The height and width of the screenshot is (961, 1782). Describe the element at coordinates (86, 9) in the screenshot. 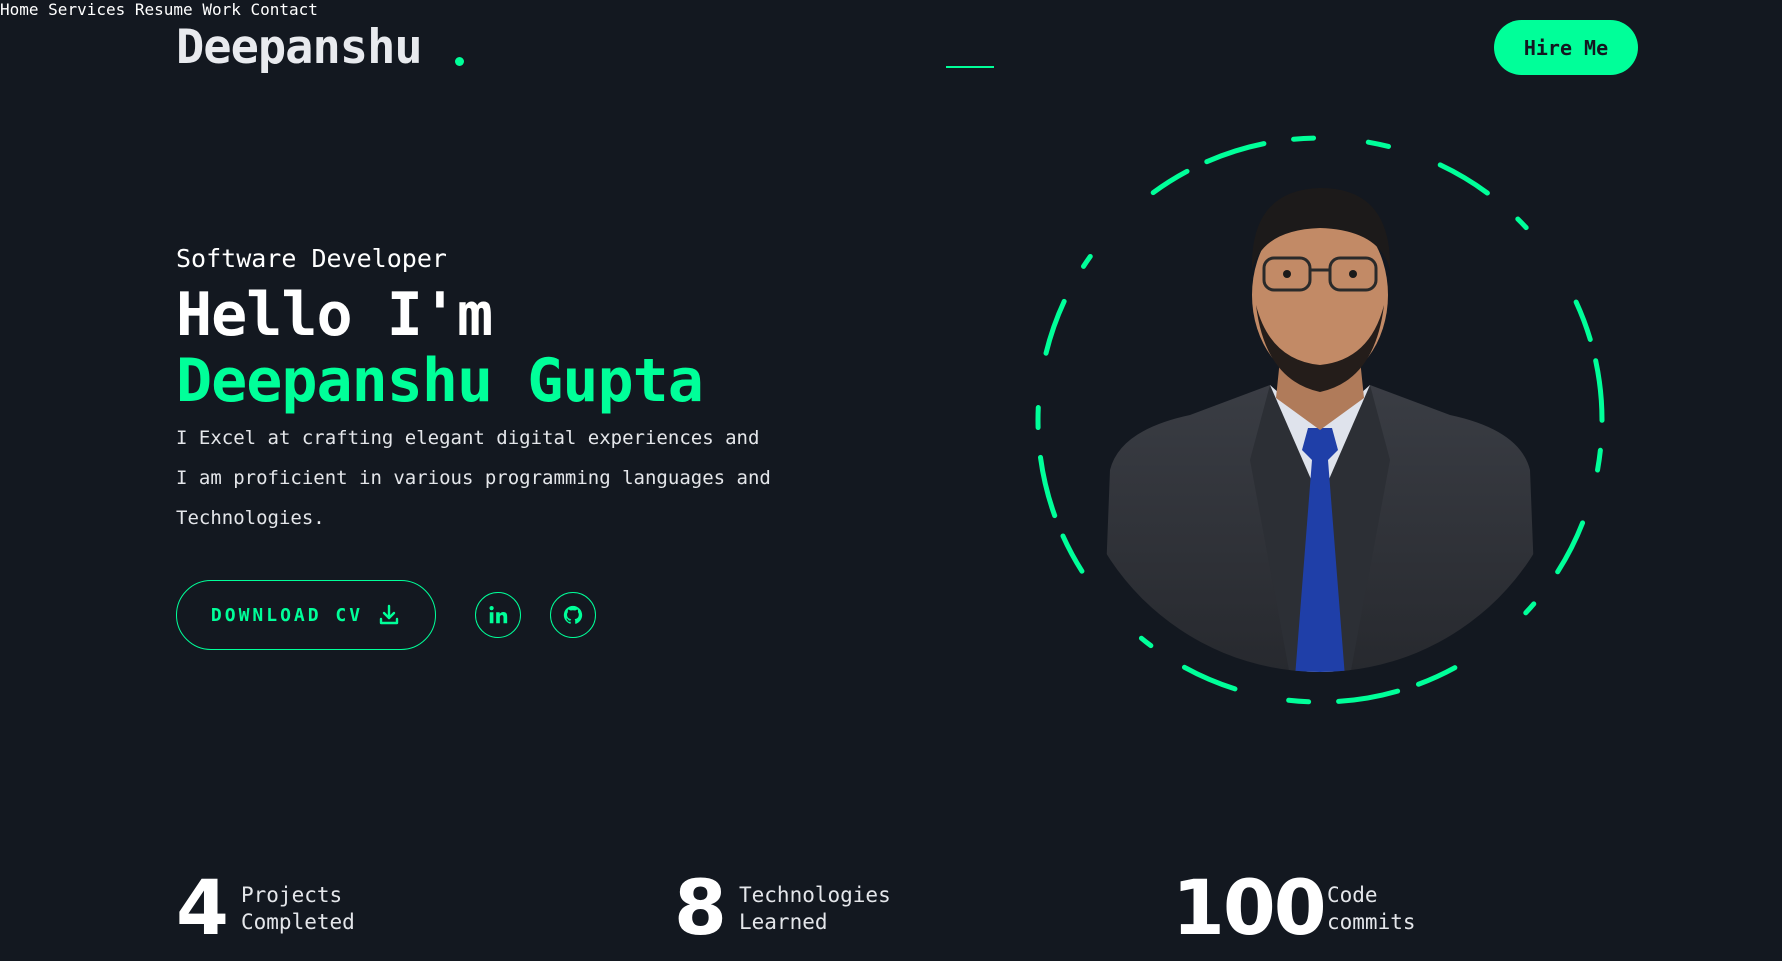

I see `nav-services: Services` at that location.